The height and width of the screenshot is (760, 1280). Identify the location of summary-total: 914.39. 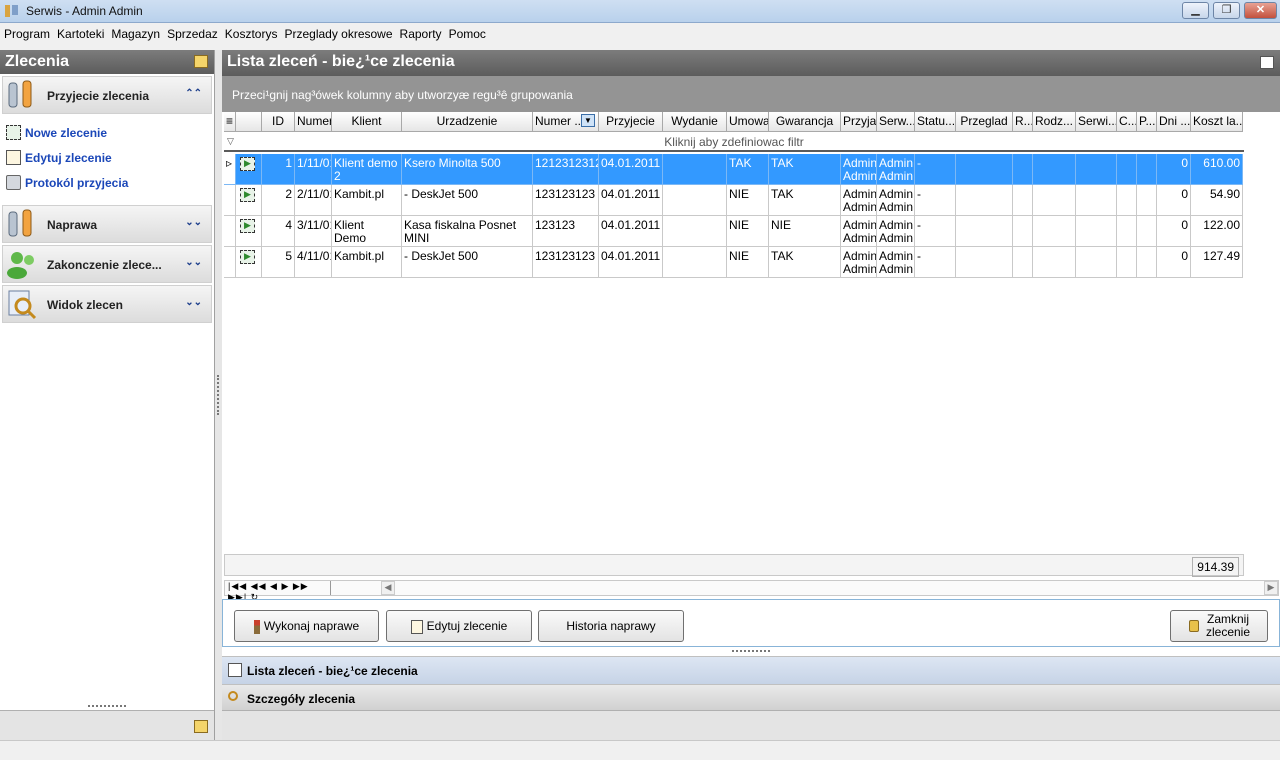
(1215, 567).